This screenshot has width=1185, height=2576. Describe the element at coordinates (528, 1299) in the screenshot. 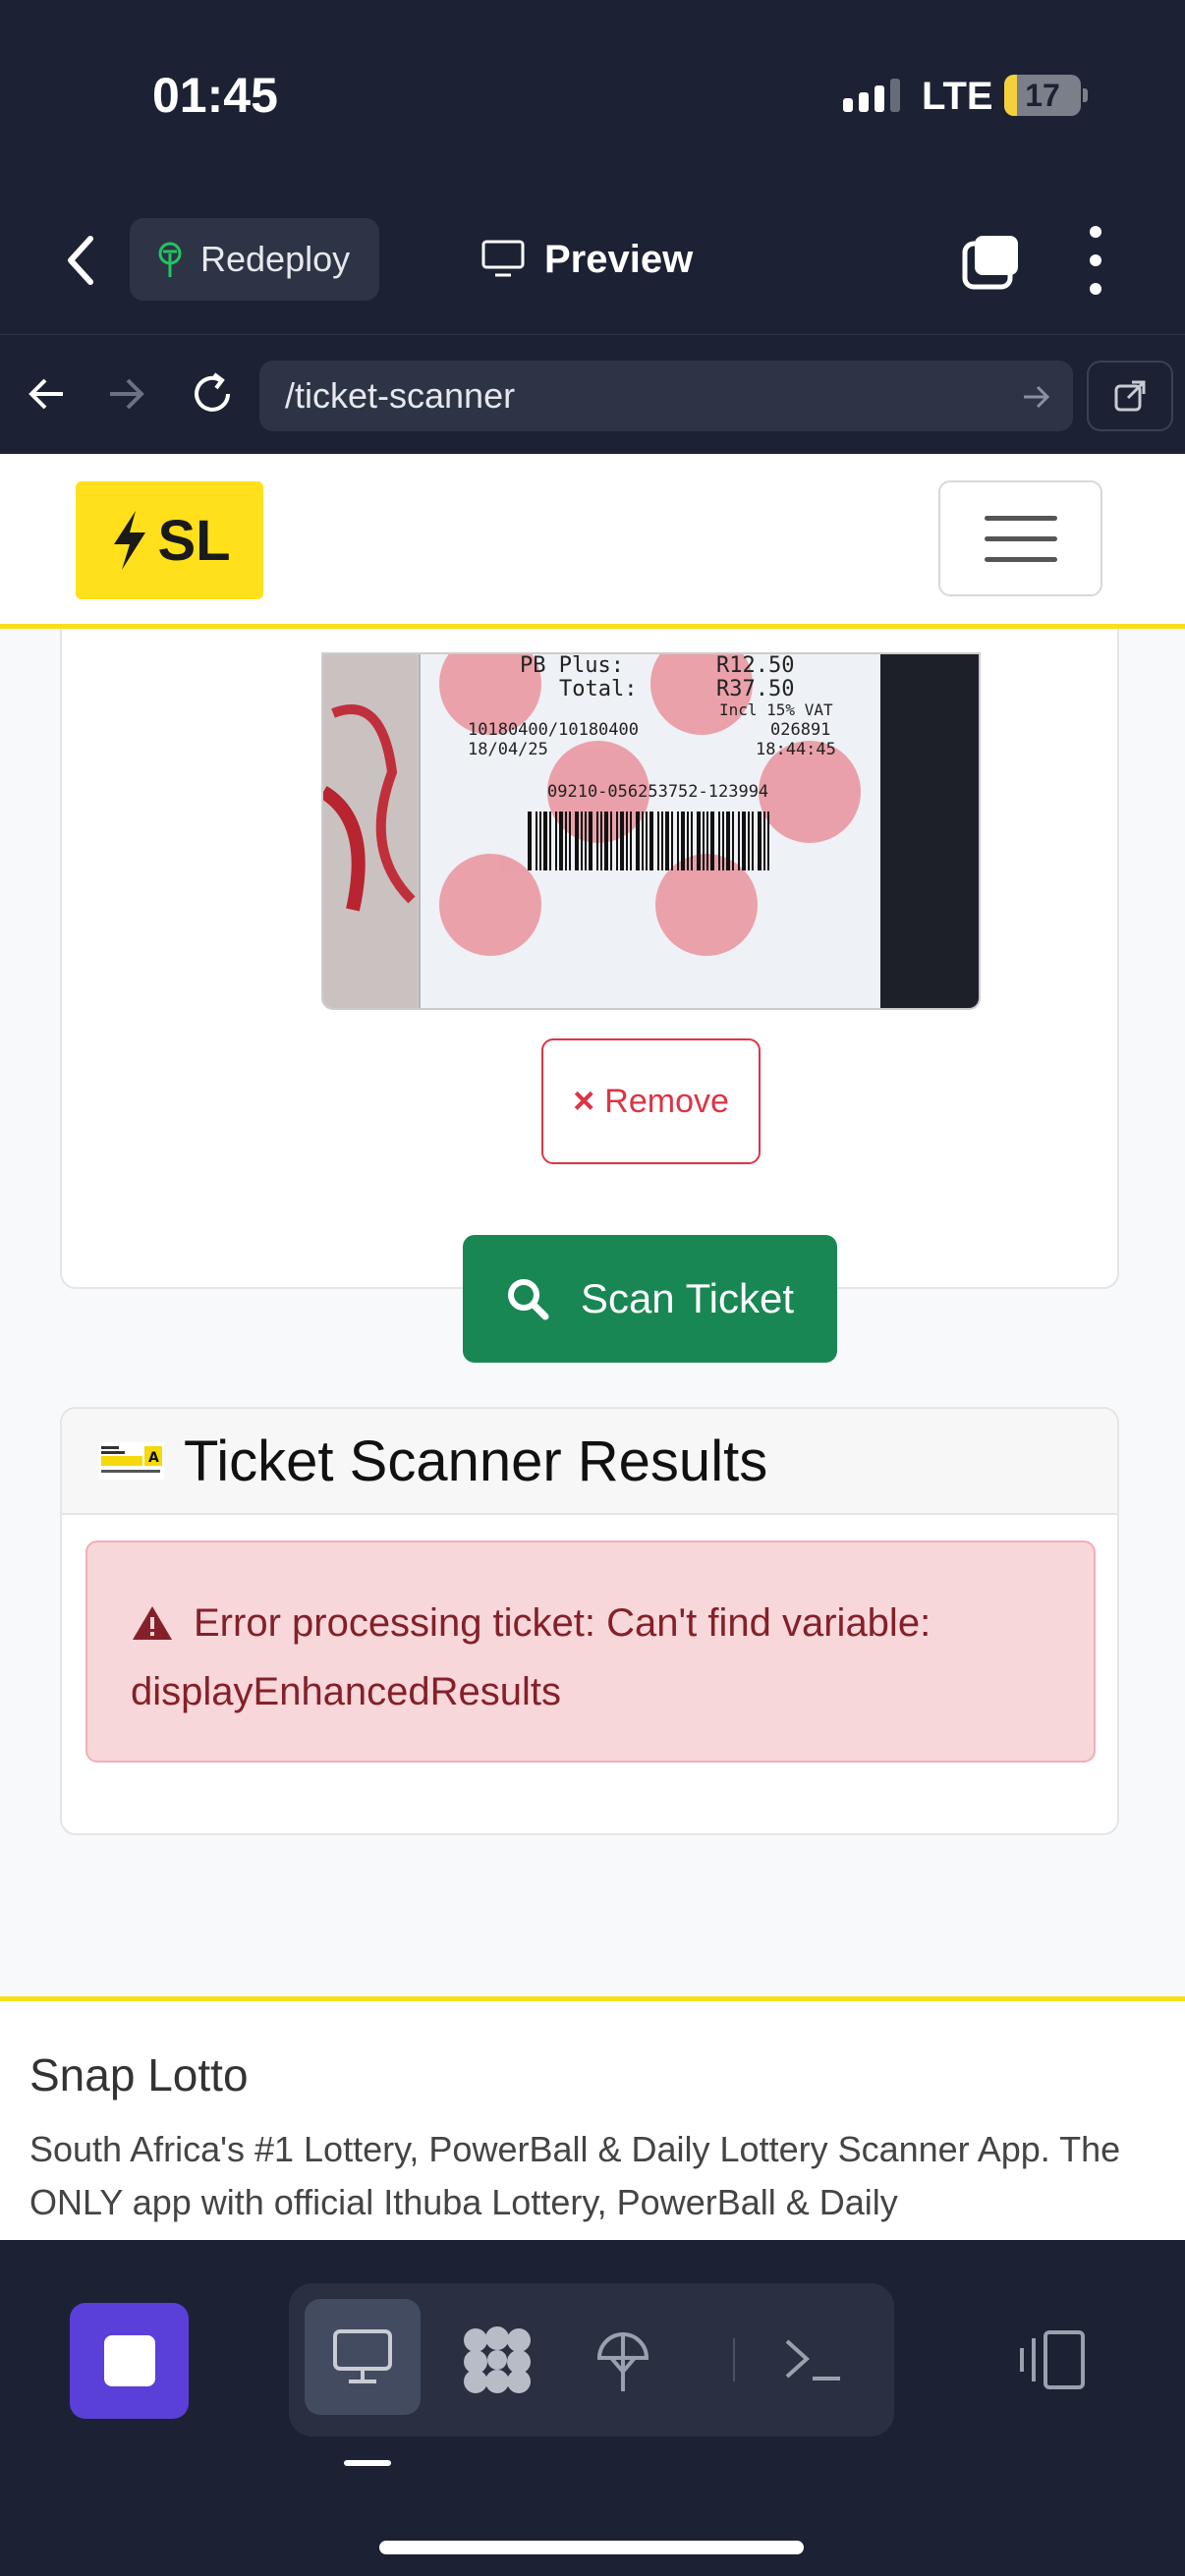

I see `search-icon` at that location.